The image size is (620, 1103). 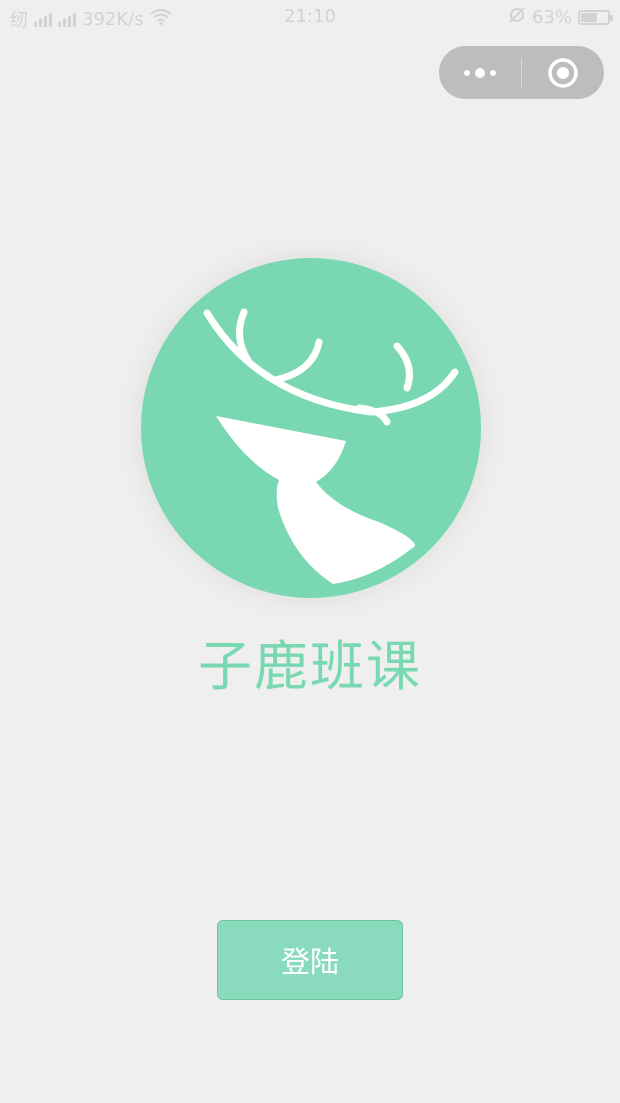 What do you see at coordinates (517, 17) in the screenshot?
I see `alarm-off-icon` at bounding box center [517, 17].